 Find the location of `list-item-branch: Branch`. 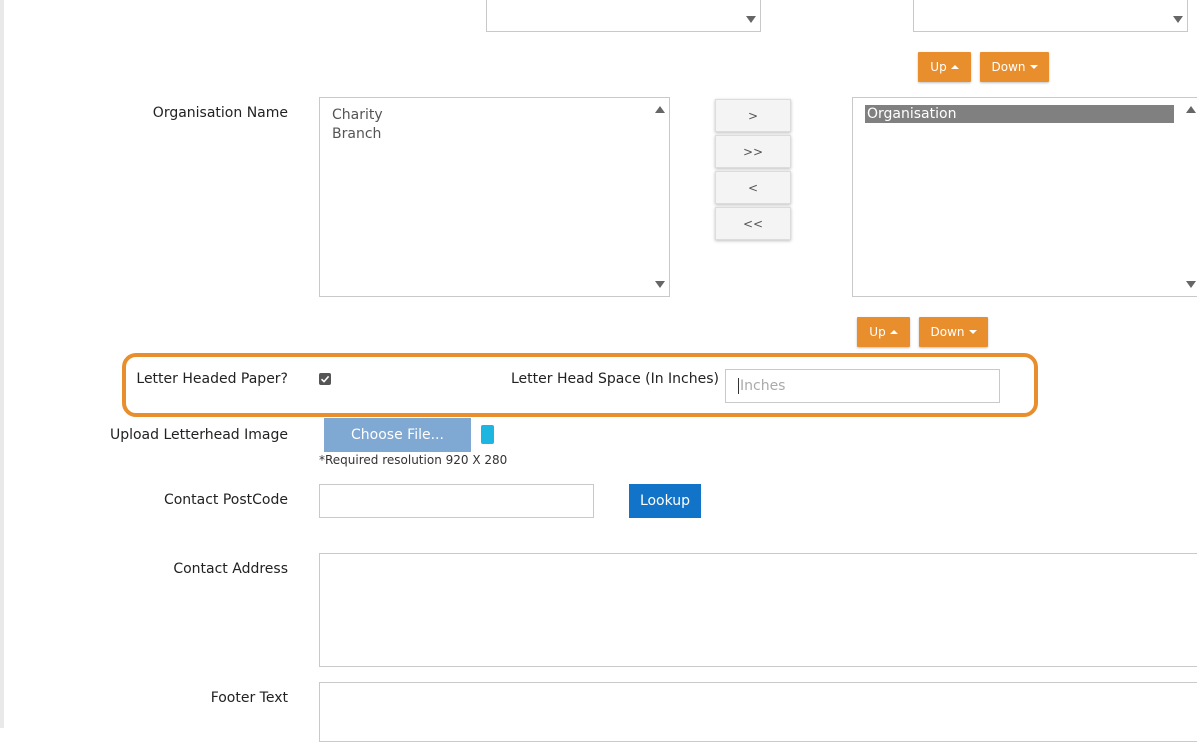

list-item-branch: Branch is located at coordinates (494, 134).